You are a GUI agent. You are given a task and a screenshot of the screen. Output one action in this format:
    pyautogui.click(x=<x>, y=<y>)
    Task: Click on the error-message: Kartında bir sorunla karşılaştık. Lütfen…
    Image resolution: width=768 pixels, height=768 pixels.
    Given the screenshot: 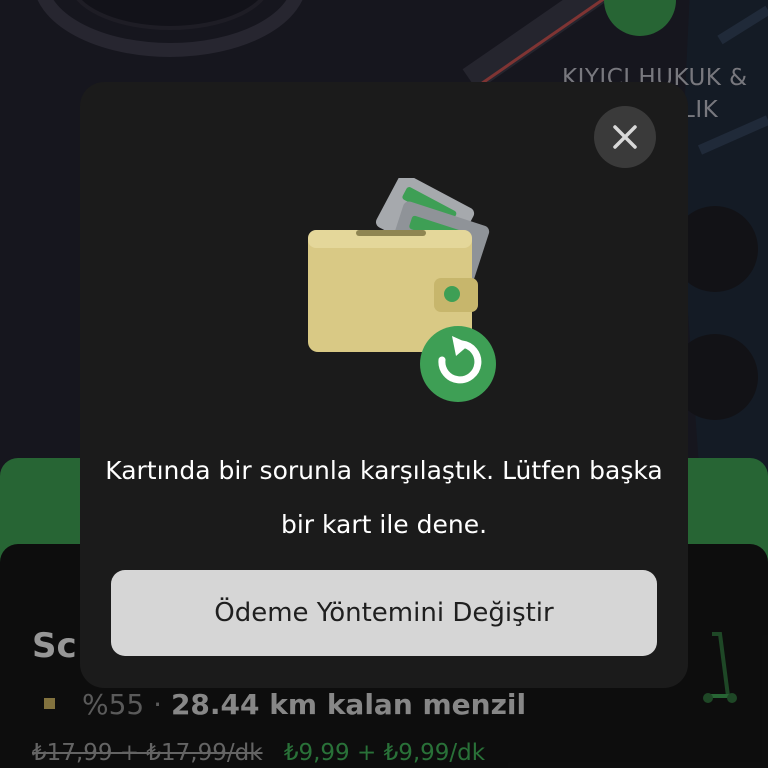 What is the action you would take?
    pyautogui.click(x=384, y=497)
    